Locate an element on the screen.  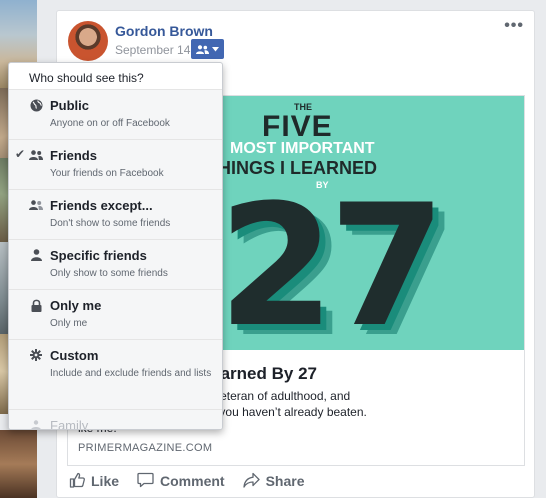
art-text-most-important: MOST IMPORTANT is located at coordinates (302, 148).